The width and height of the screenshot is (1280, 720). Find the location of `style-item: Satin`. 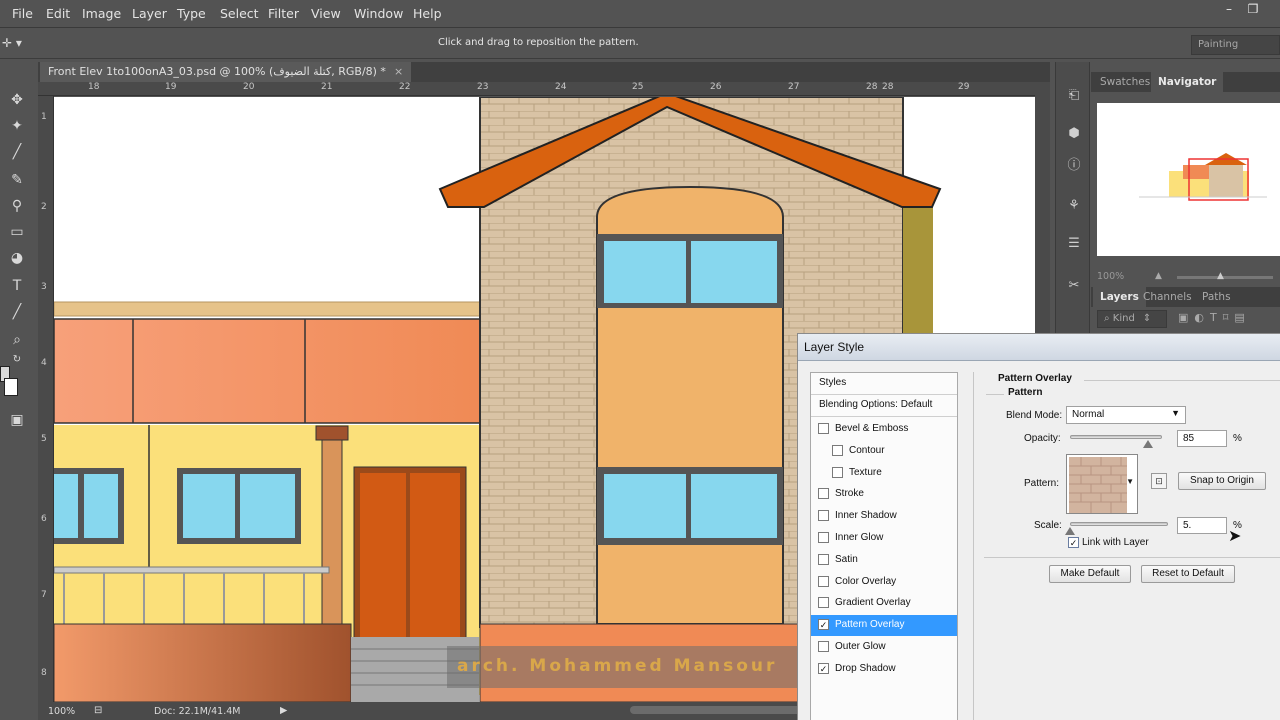

style-item: Satin is located at coordinates (884, 560).